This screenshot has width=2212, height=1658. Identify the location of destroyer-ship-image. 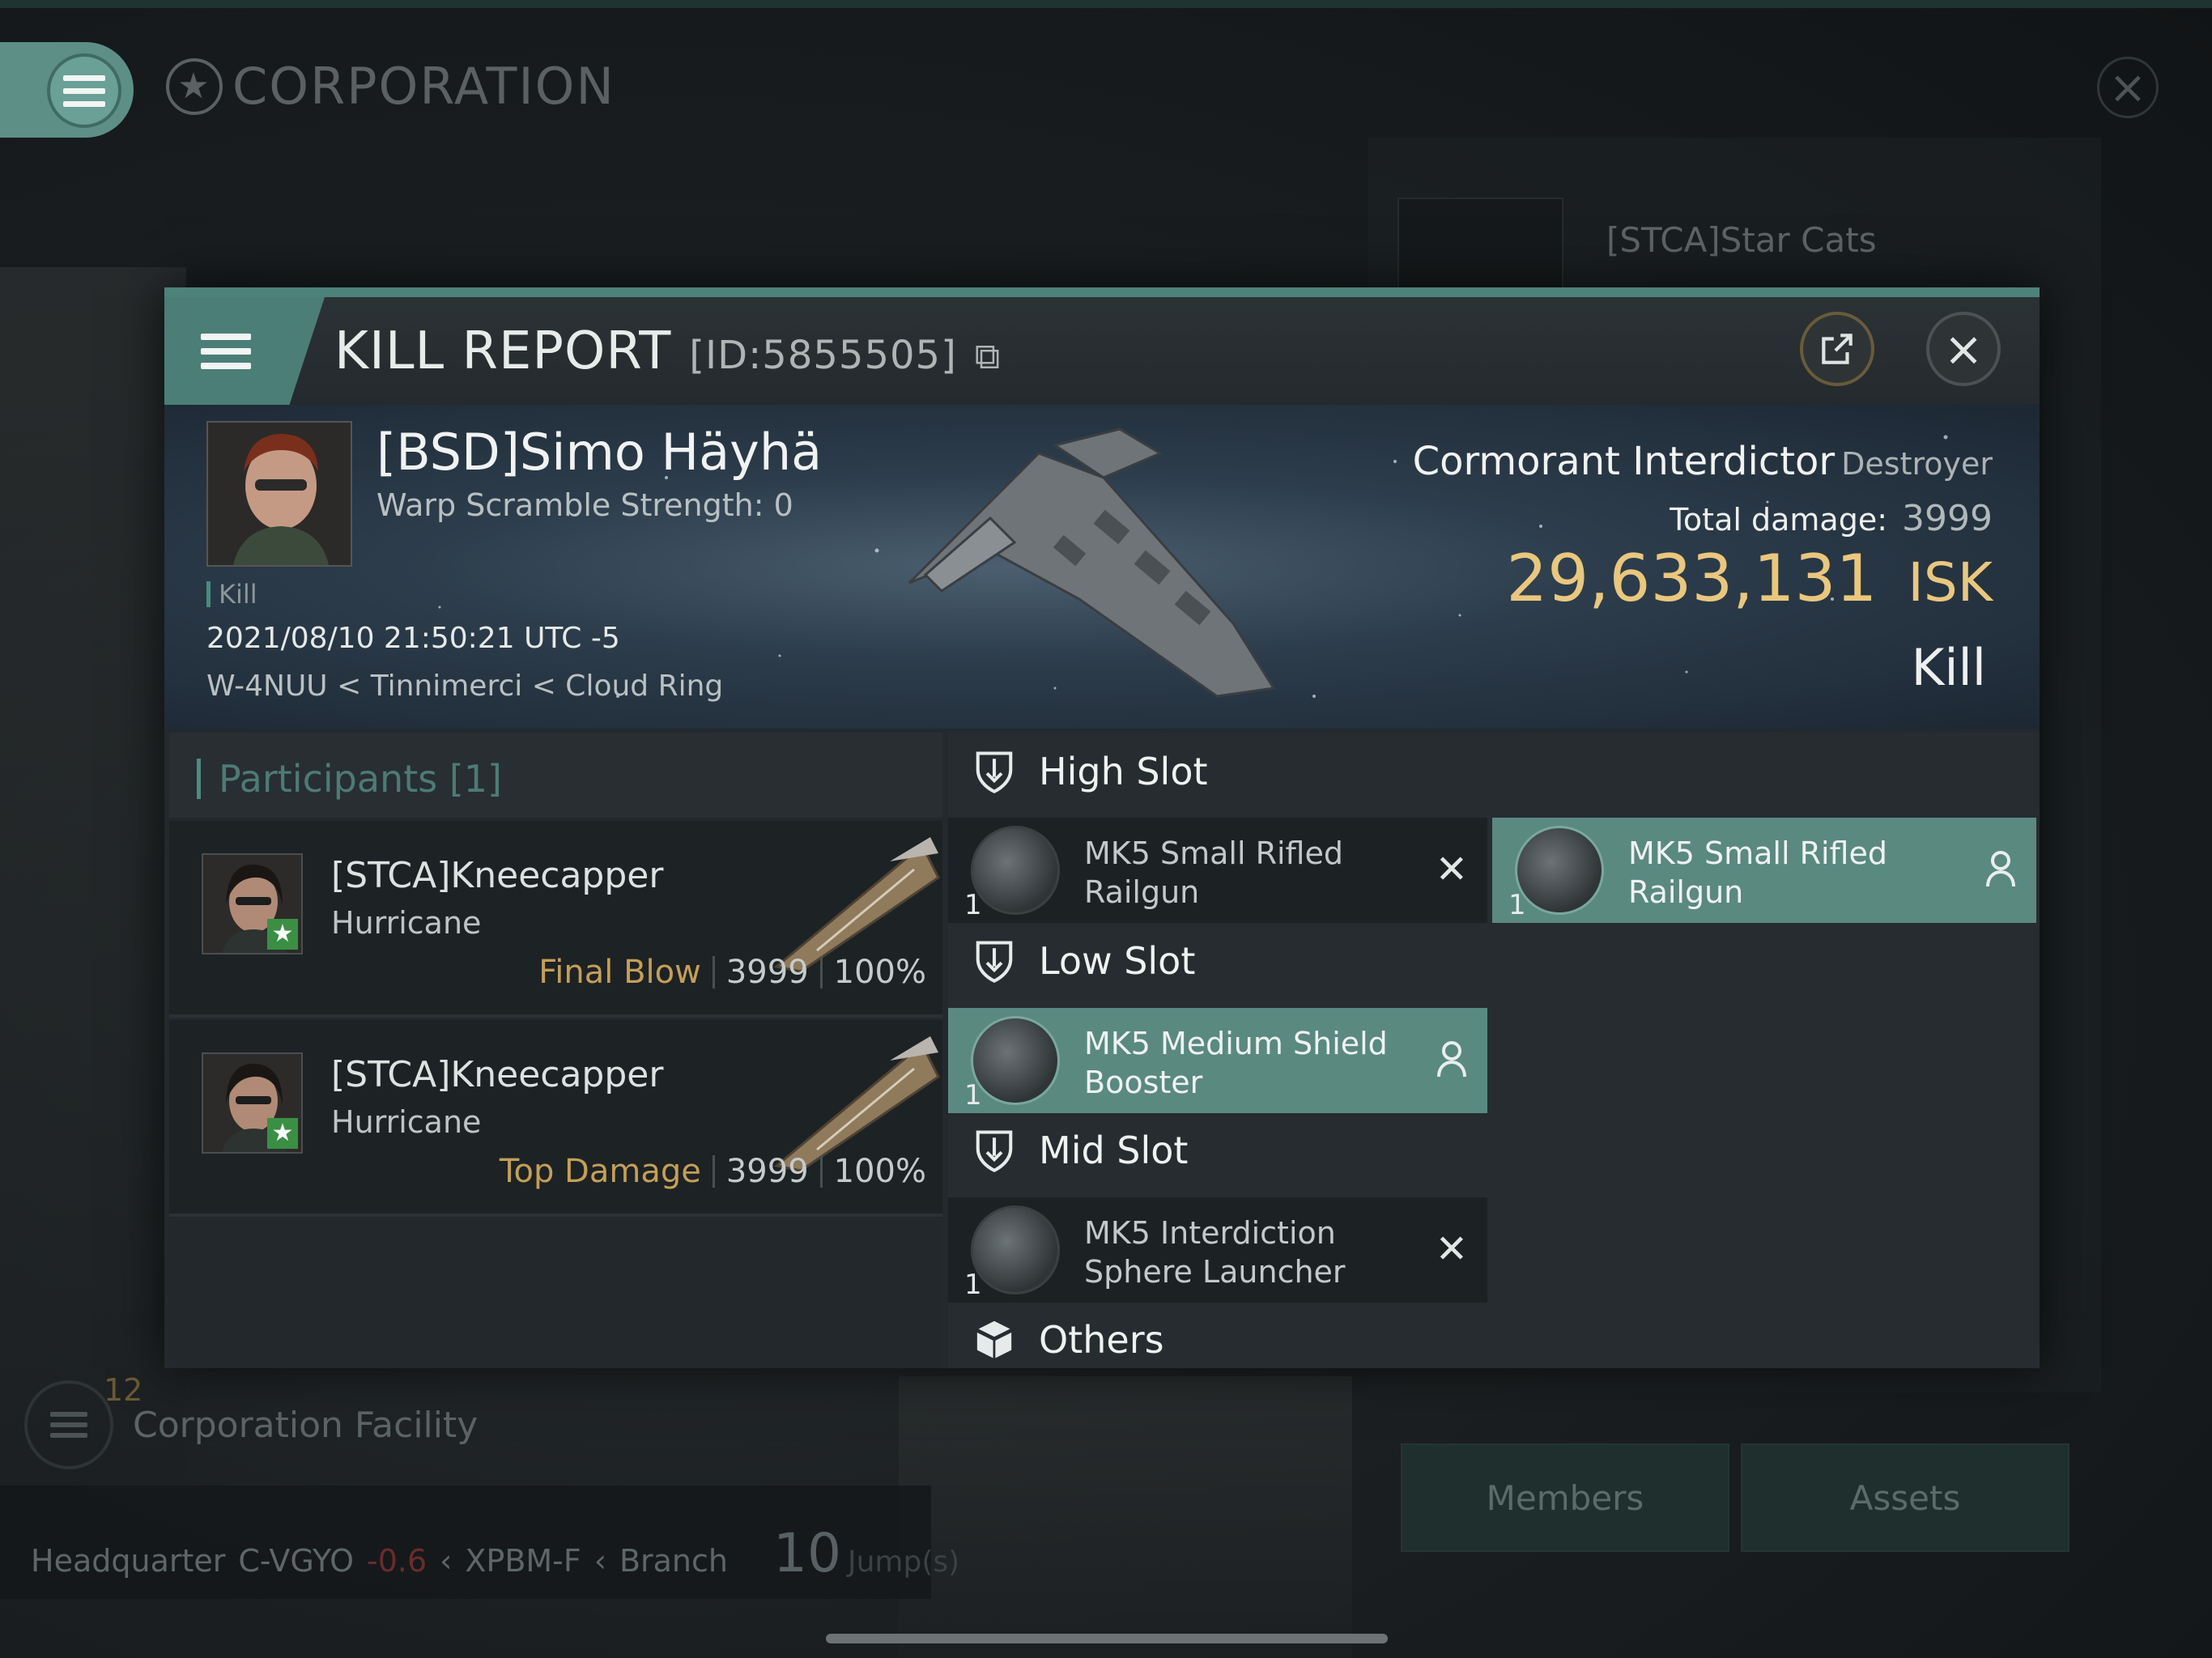
(1092, 562).